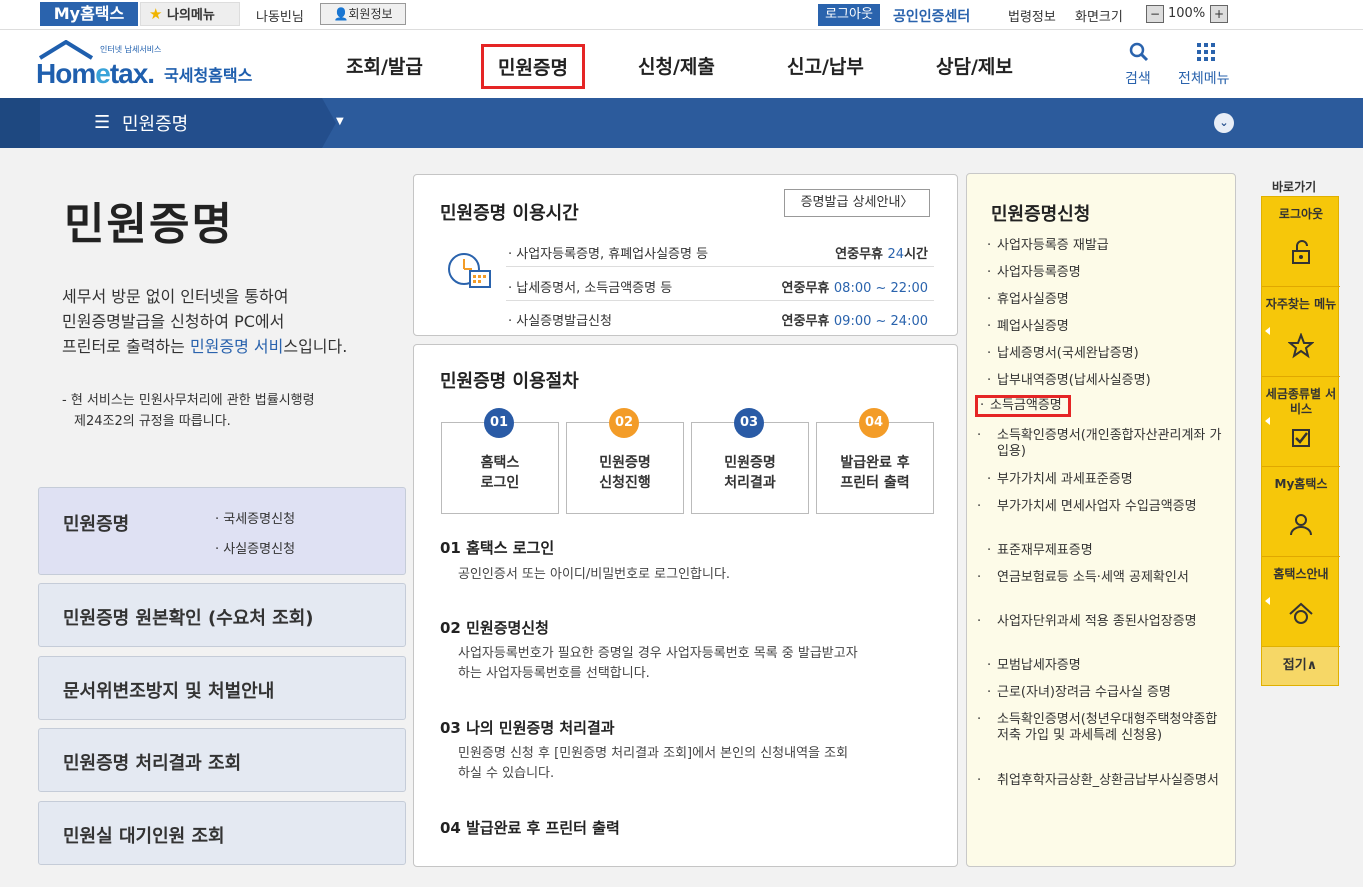 Image resolution: width=1363 pixels, height=887 pixels. I want to click on forgery-prevention-box: 문서위변조방지 및 처벌안내, so click(222, 688).